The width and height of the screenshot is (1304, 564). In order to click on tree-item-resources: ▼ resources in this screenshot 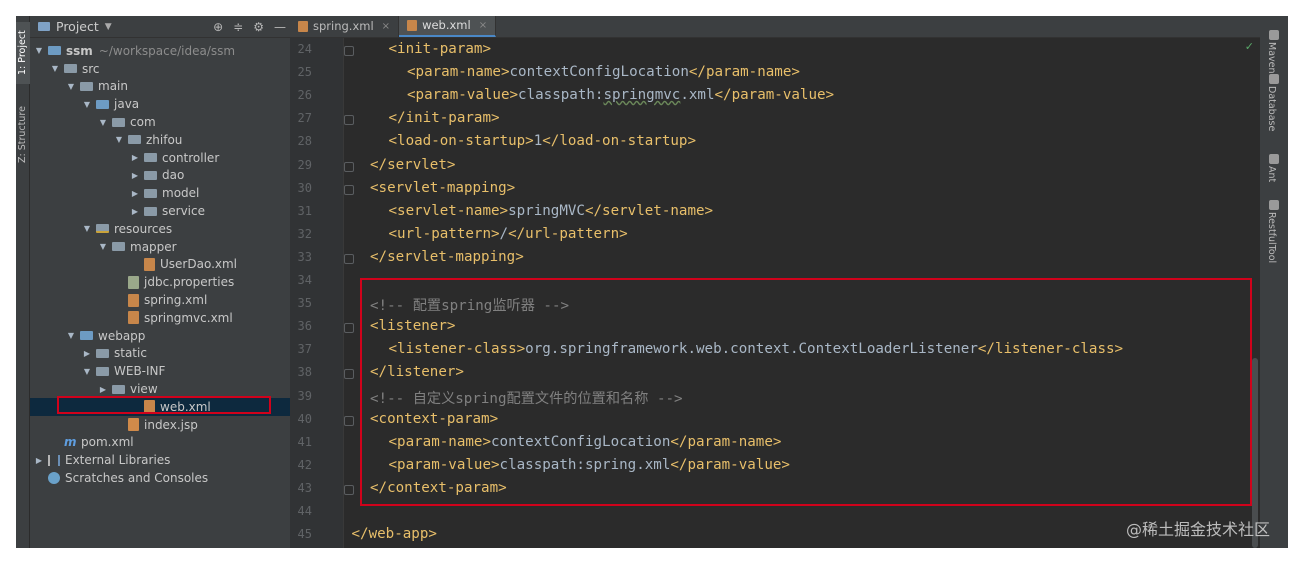, I will do `click(160, 229)`.